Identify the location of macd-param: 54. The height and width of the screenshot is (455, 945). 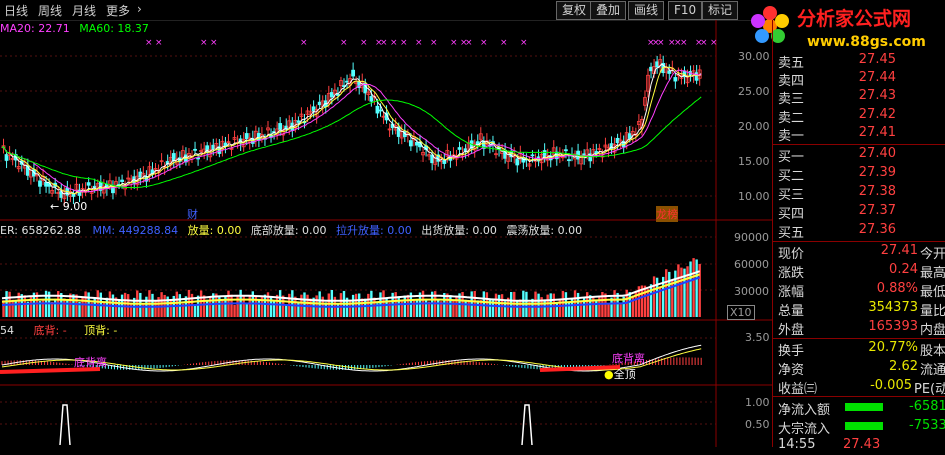
(7, 330).